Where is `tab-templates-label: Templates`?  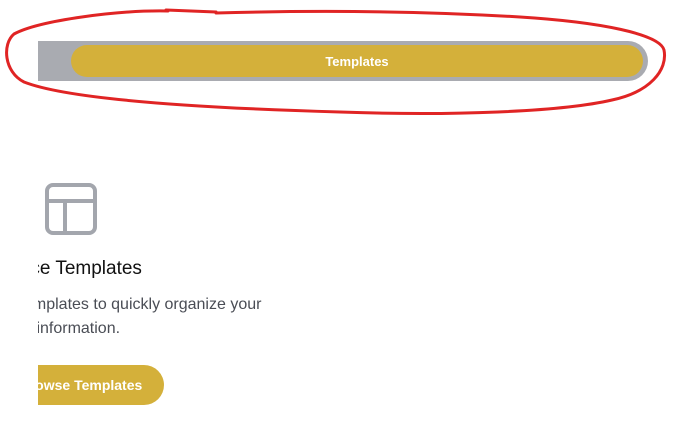
tab-templates-label: Templates is located at coordinates (357, 61).